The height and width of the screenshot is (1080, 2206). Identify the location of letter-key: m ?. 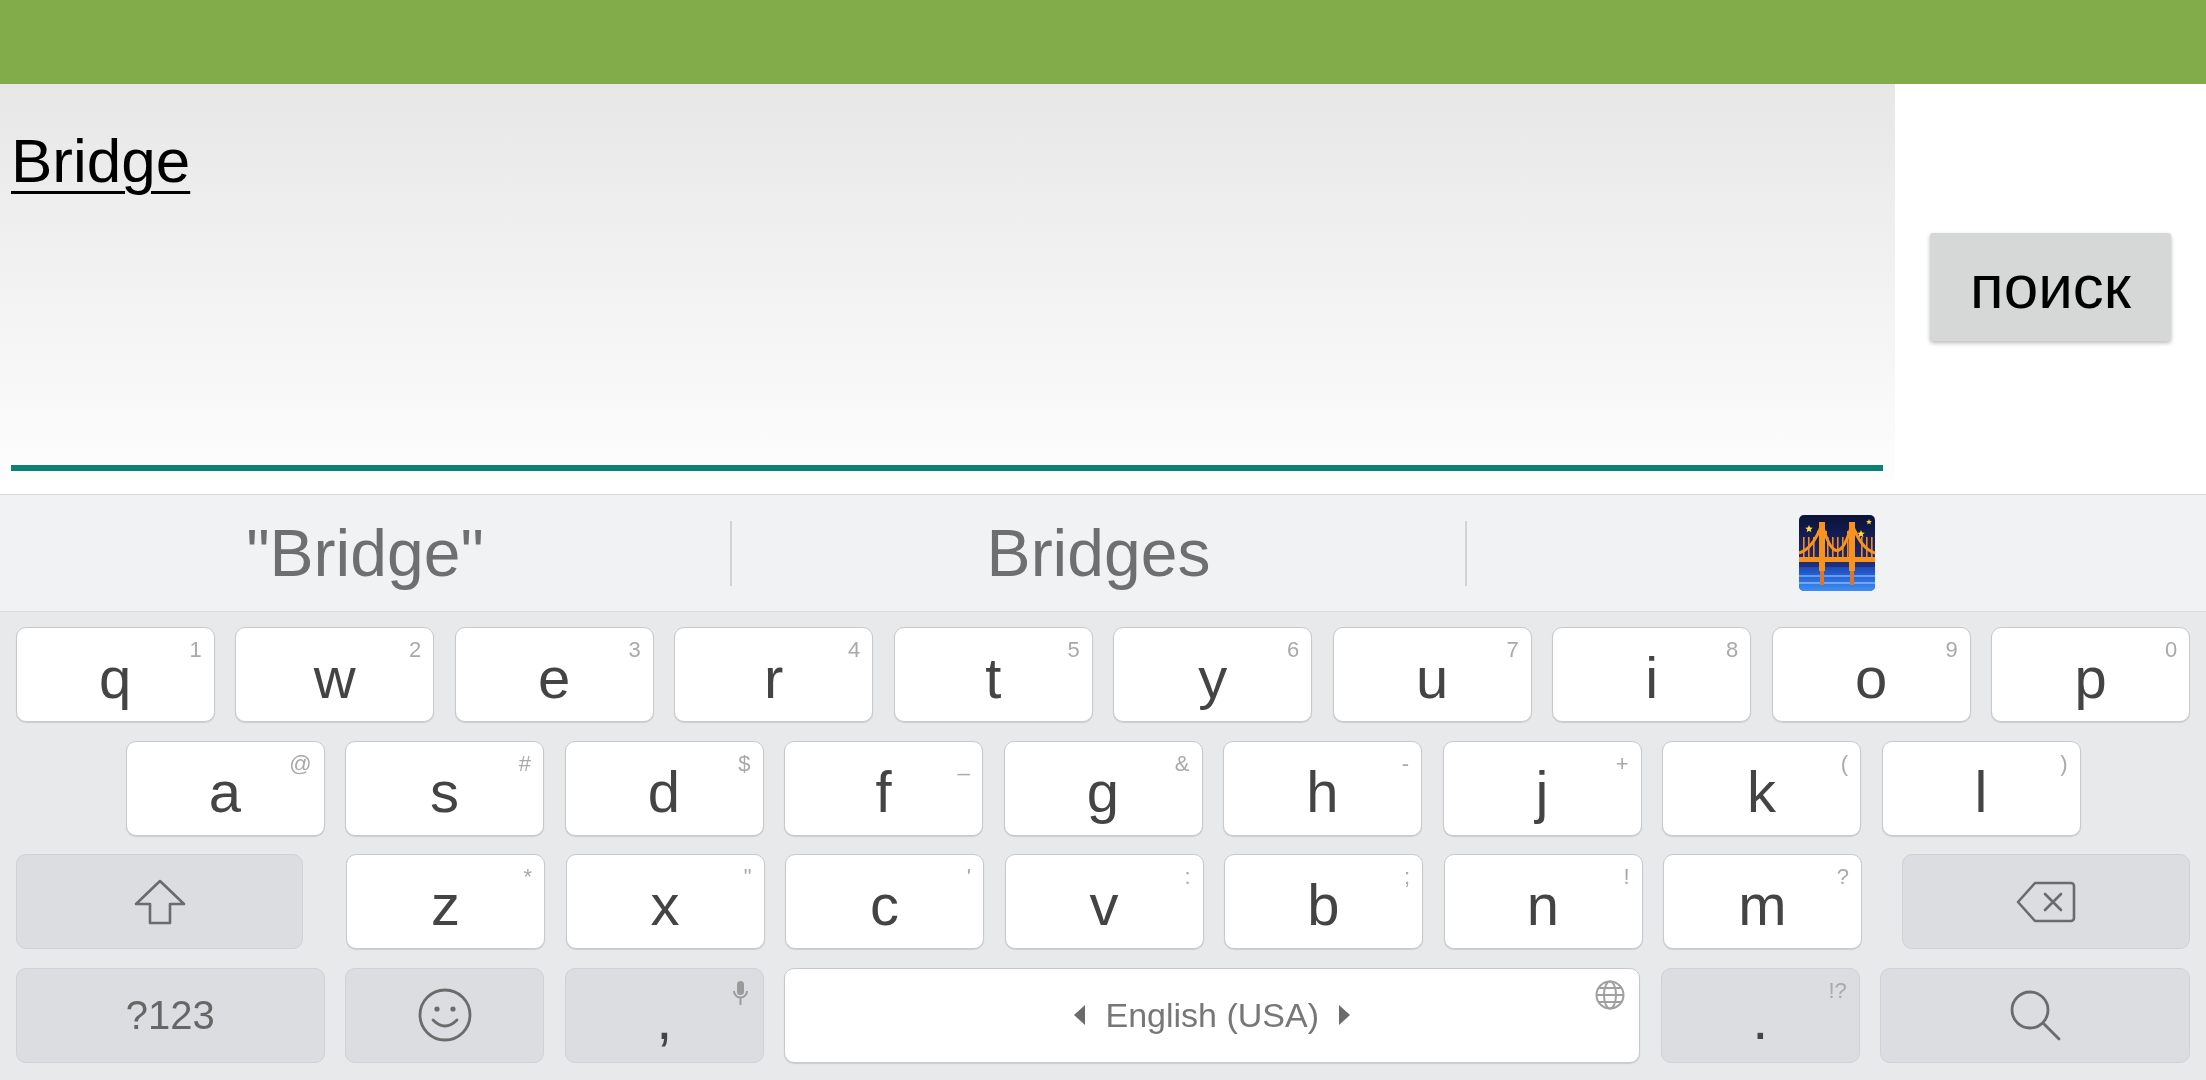
(1762, 901).